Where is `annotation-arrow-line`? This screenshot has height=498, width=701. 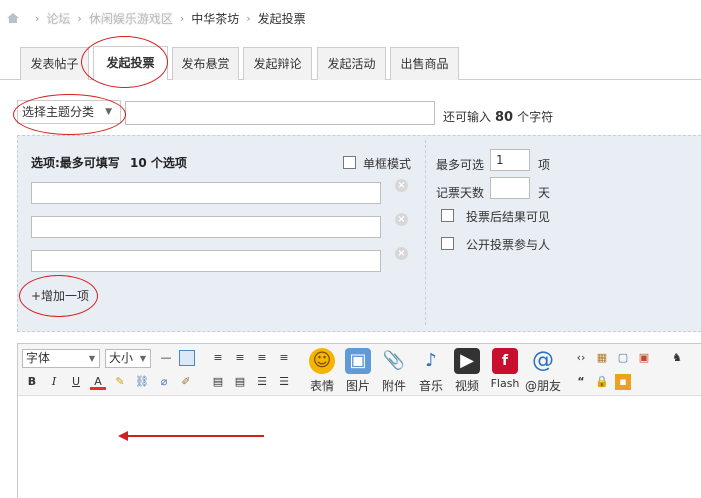 annotation-arrow-line is located at coordinates (193, 436).